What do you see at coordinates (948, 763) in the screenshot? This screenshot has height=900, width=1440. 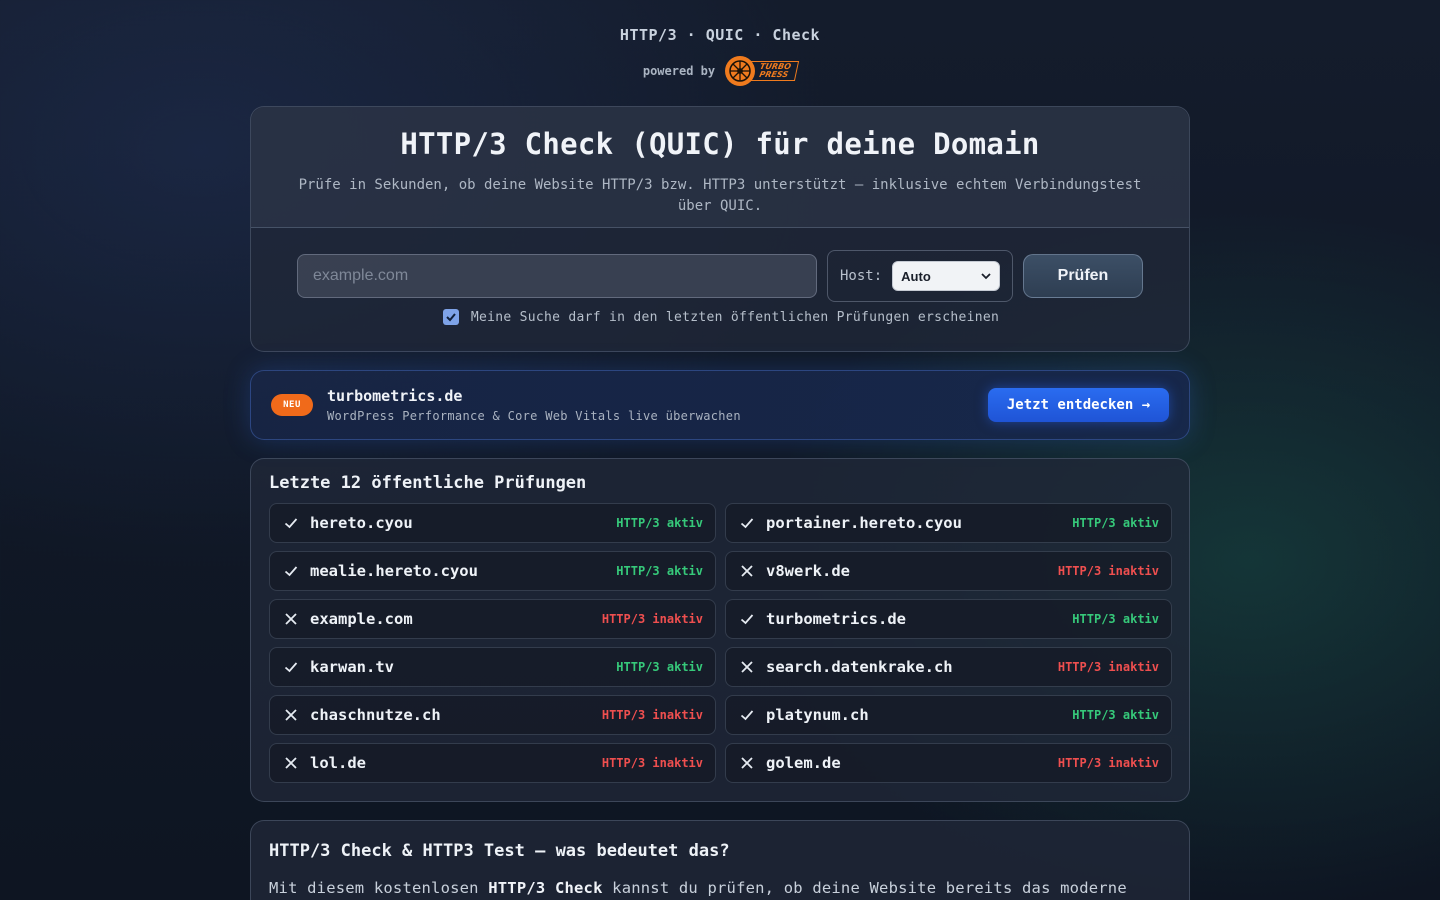 I see `recent-check-item: golem.de HTTP/3 inaktiv` at bounding box center [948, 763].